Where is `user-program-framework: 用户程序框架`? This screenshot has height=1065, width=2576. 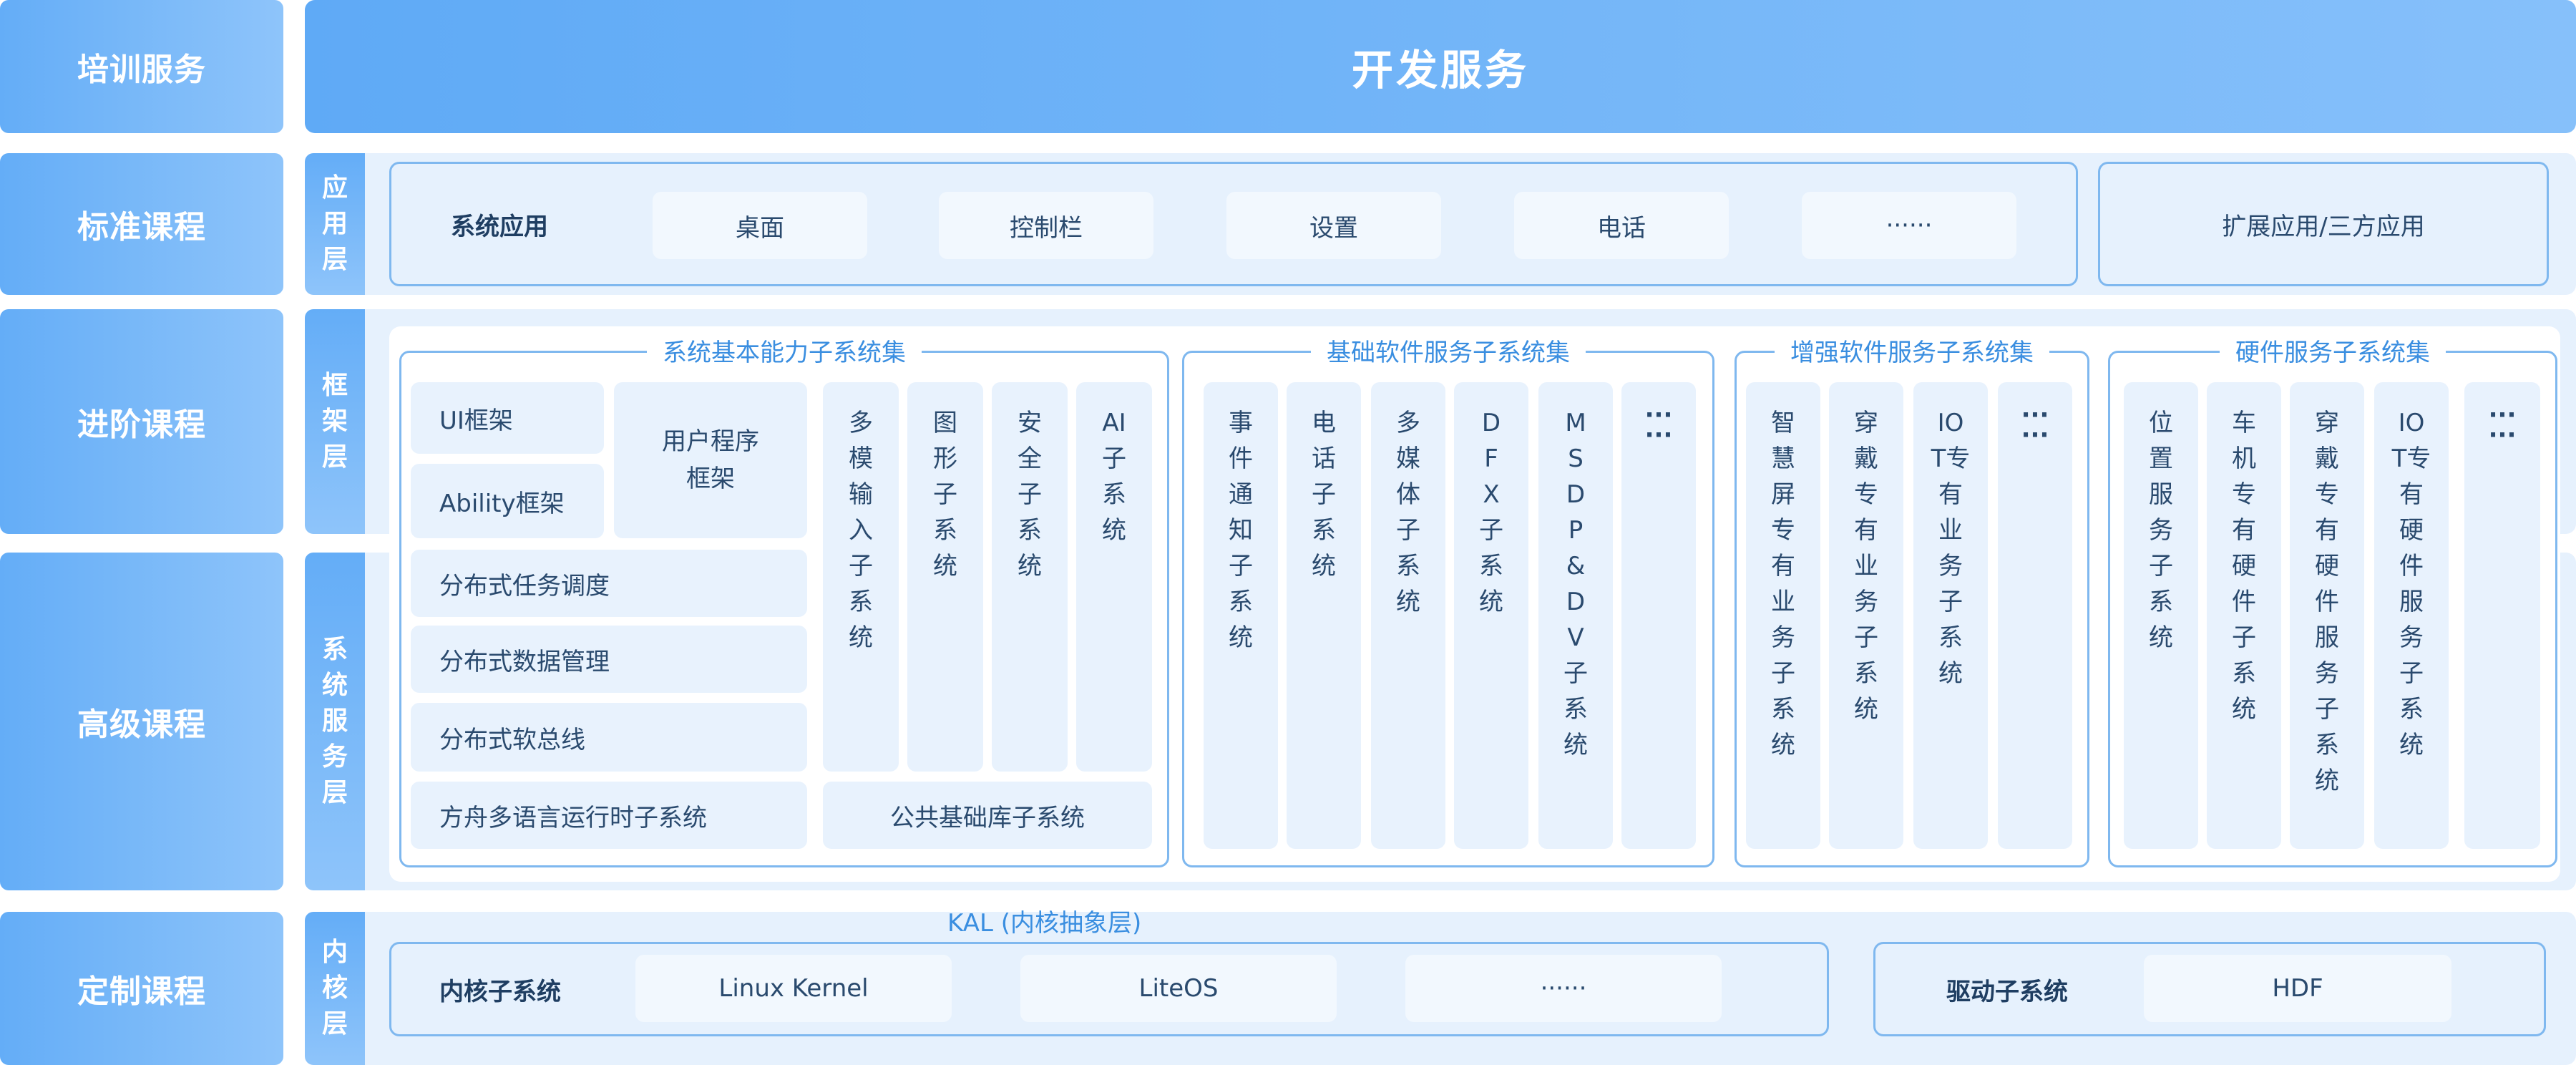
user-program-framework: 用户程序框架 is located at coordinates (710, 460).